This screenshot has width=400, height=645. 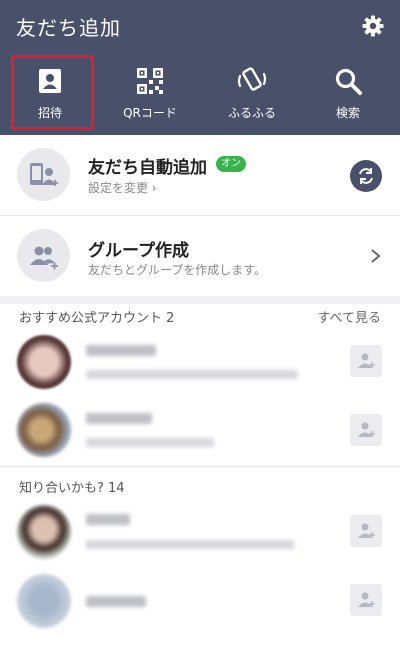 What do you see at coordinates (348, 81) in the screenshot?
I see `search-icon` at bounding box center [348, 81].